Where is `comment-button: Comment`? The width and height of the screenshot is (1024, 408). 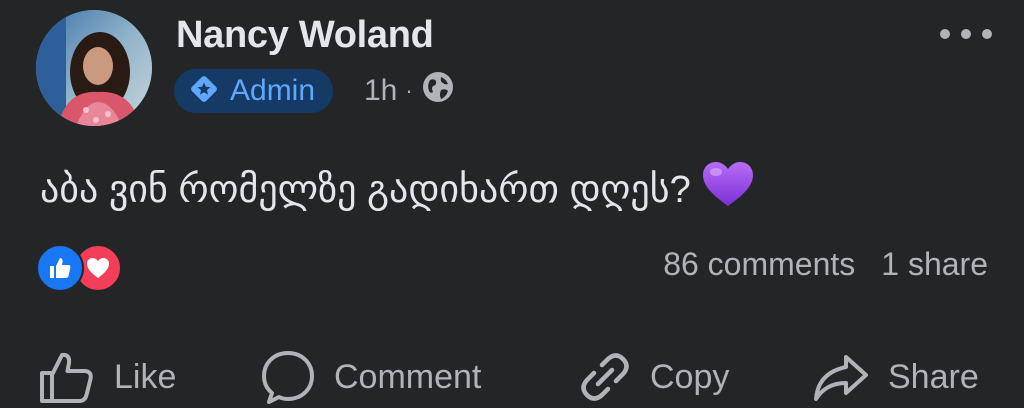 comment-button: Comment is located at coordinates (370, 377).